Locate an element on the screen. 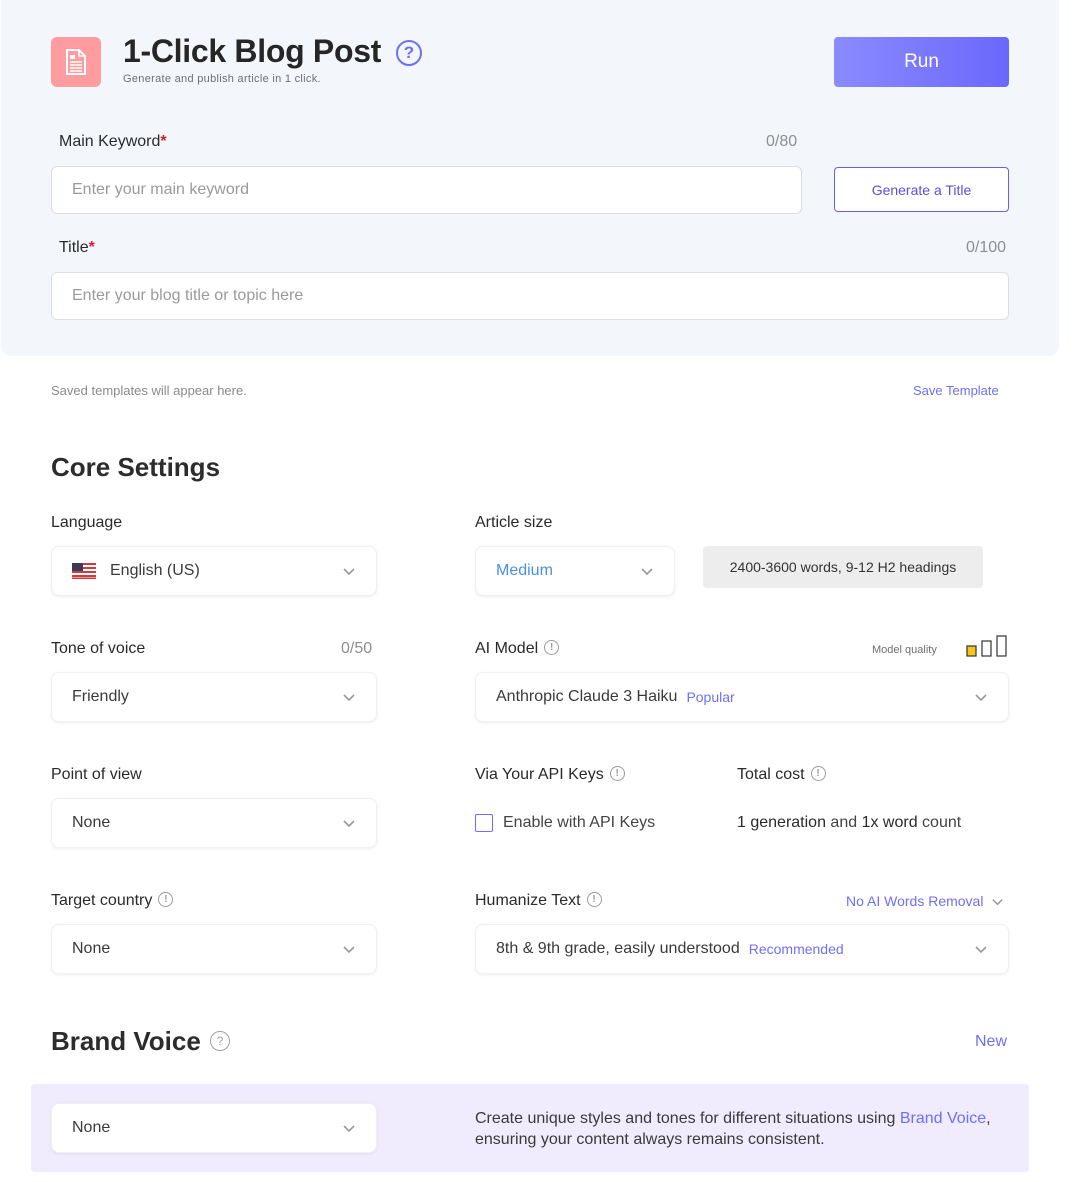  article-size-info: 2400-3600 words, 9-12 H2 headings is located at coordinates (843, 567).